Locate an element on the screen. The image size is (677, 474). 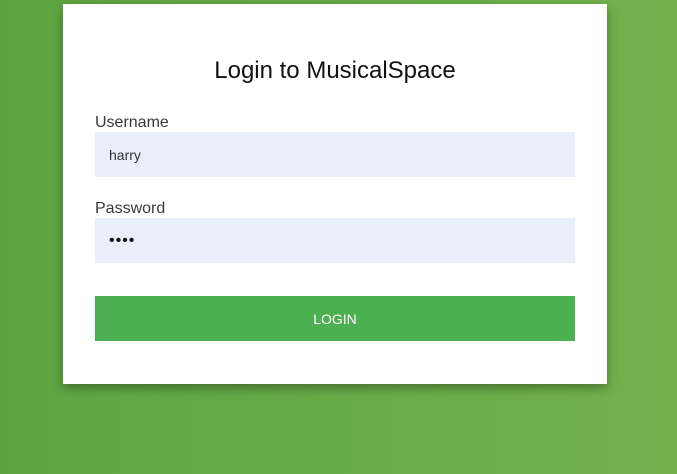
password-input is located at coordinates (335, 240).